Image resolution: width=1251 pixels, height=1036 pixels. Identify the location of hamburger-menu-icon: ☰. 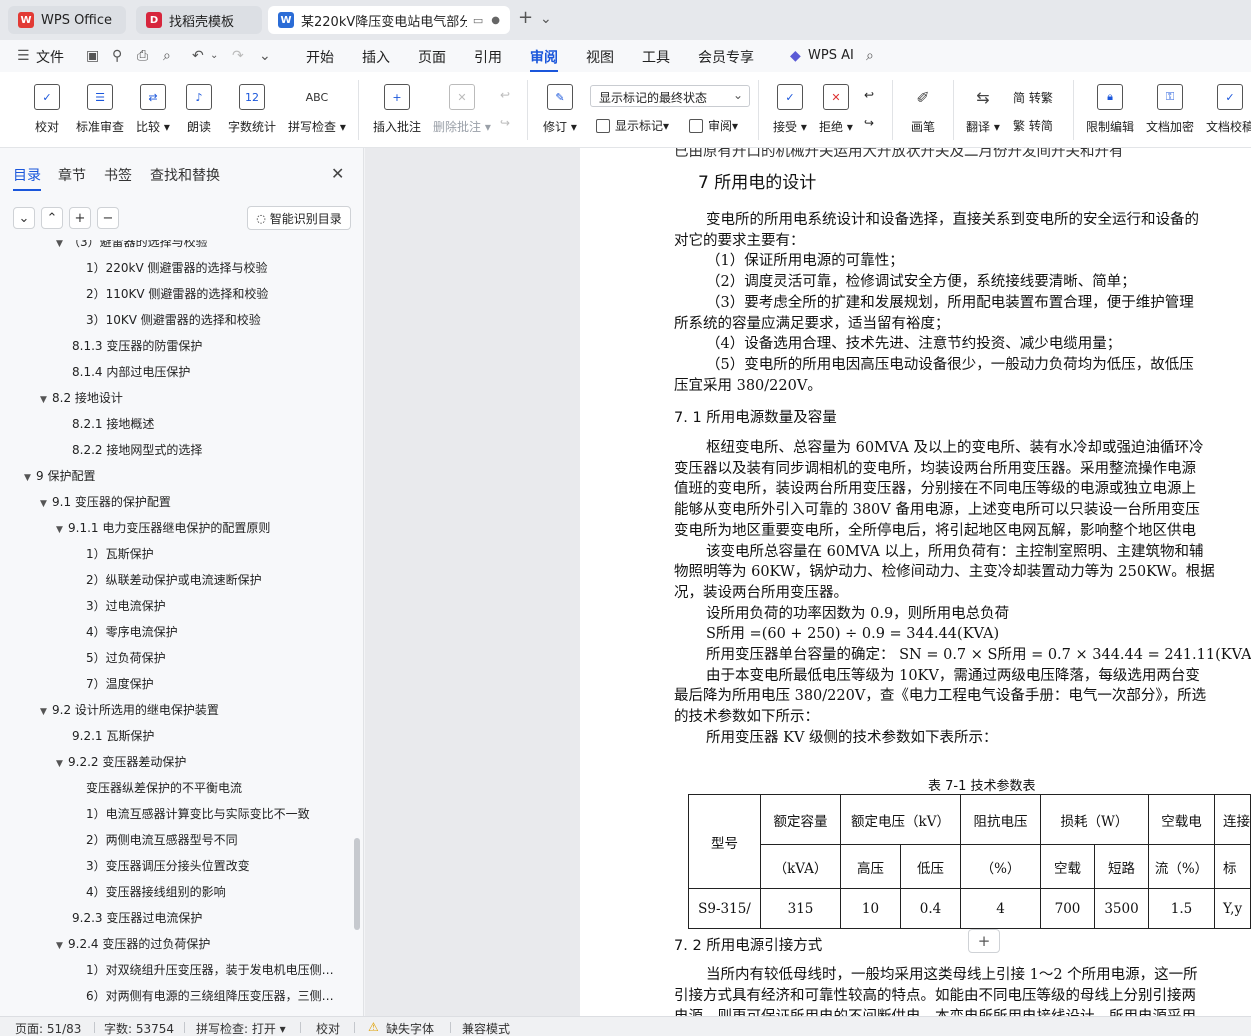
(23, 56).